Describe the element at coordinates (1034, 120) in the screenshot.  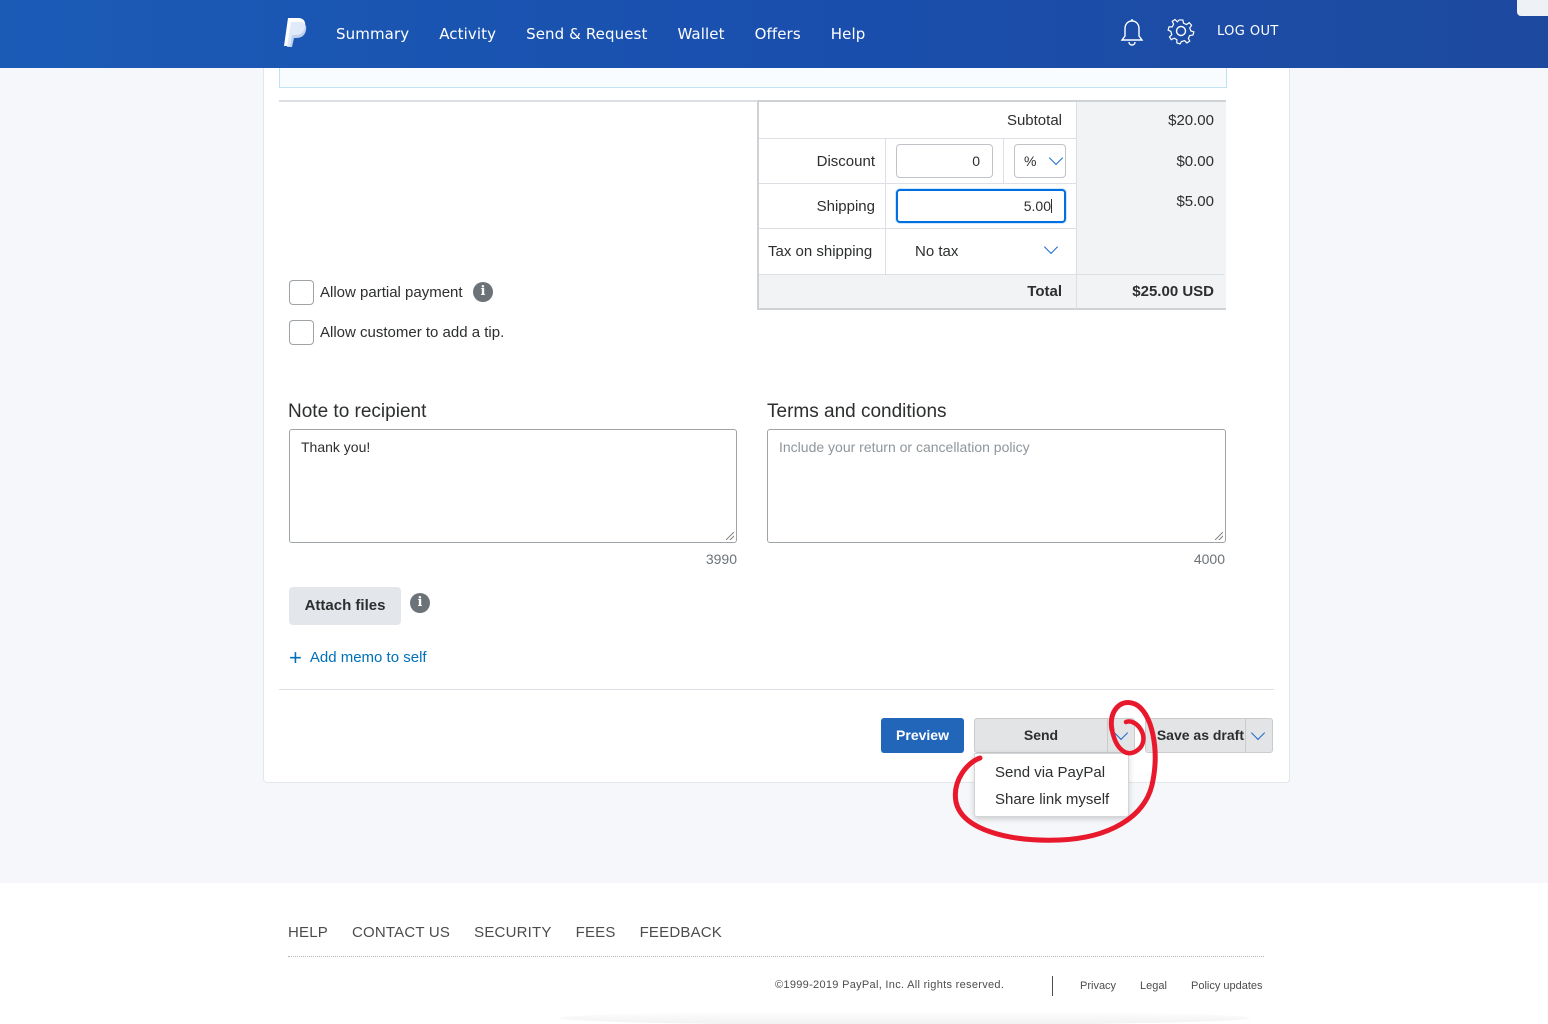
I see `subtotal-label: Subtotal` at that location.